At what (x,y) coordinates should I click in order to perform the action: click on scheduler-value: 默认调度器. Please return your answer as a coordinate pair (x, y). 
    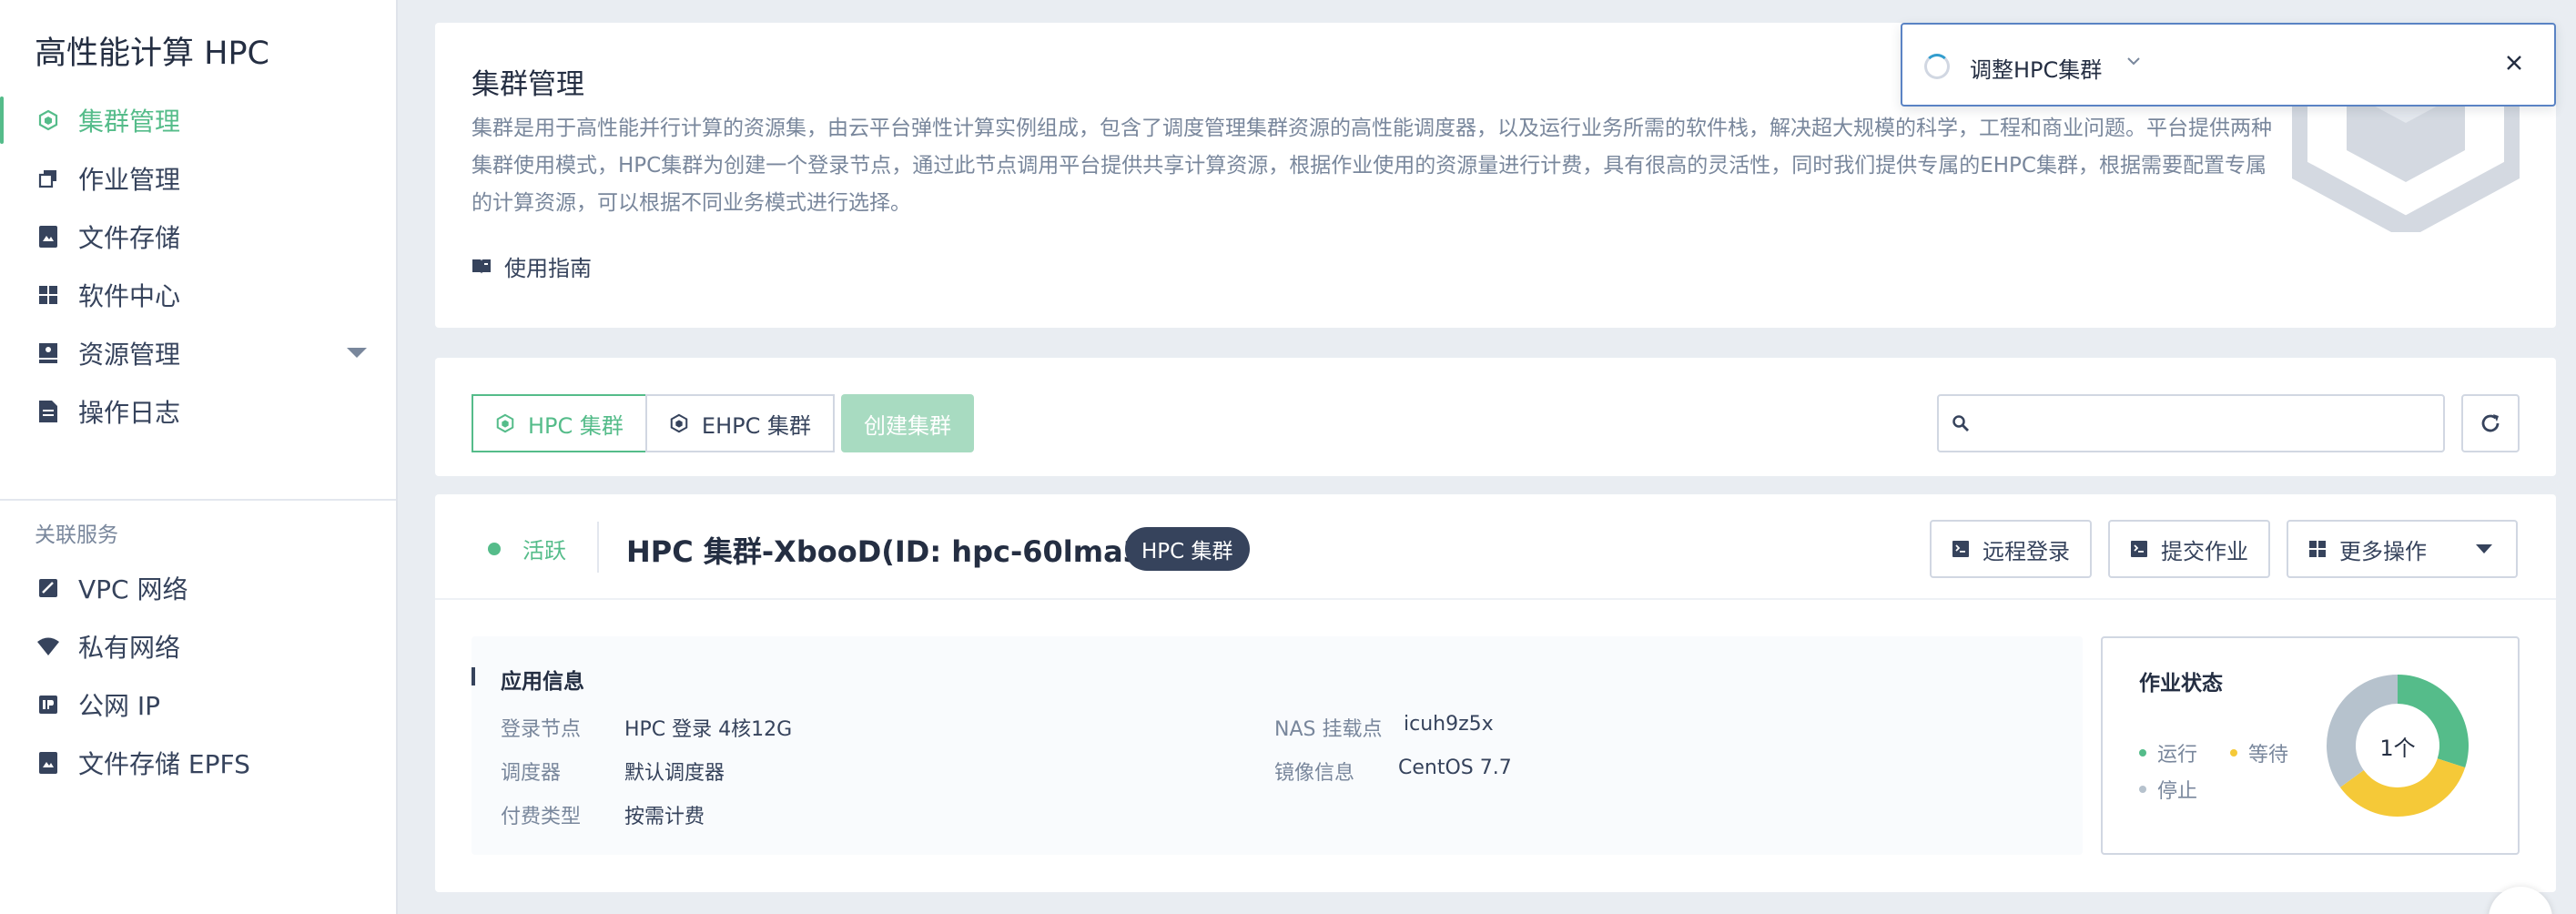
    Looking at the image, I should click on (674, 773).